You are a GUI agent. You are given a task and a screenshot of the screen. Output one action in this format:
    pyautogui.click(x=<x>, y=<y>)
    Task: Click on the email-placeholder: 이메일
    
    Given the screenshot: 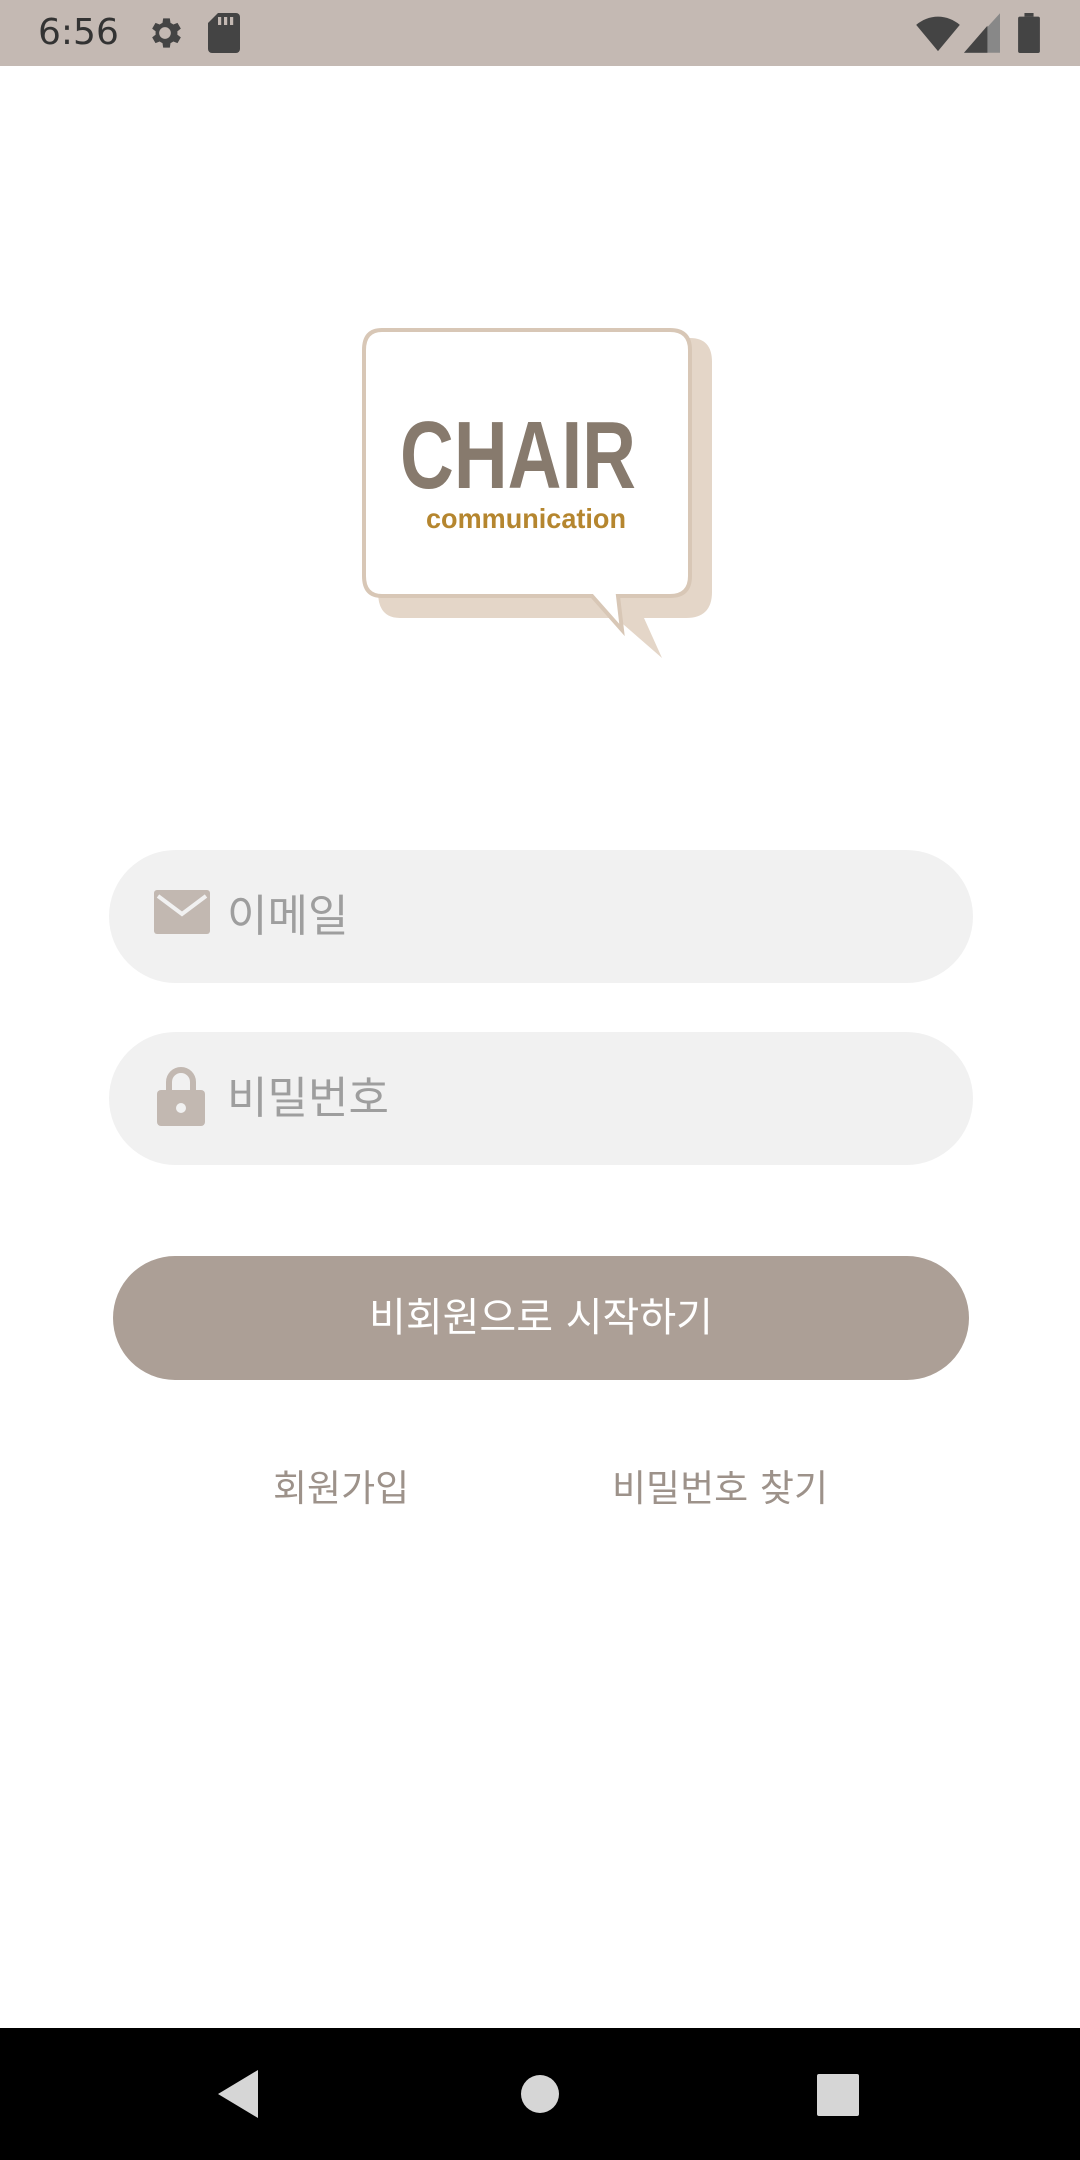 What is the action you would take?
    pyautogui.click(x=288, y=916)
    